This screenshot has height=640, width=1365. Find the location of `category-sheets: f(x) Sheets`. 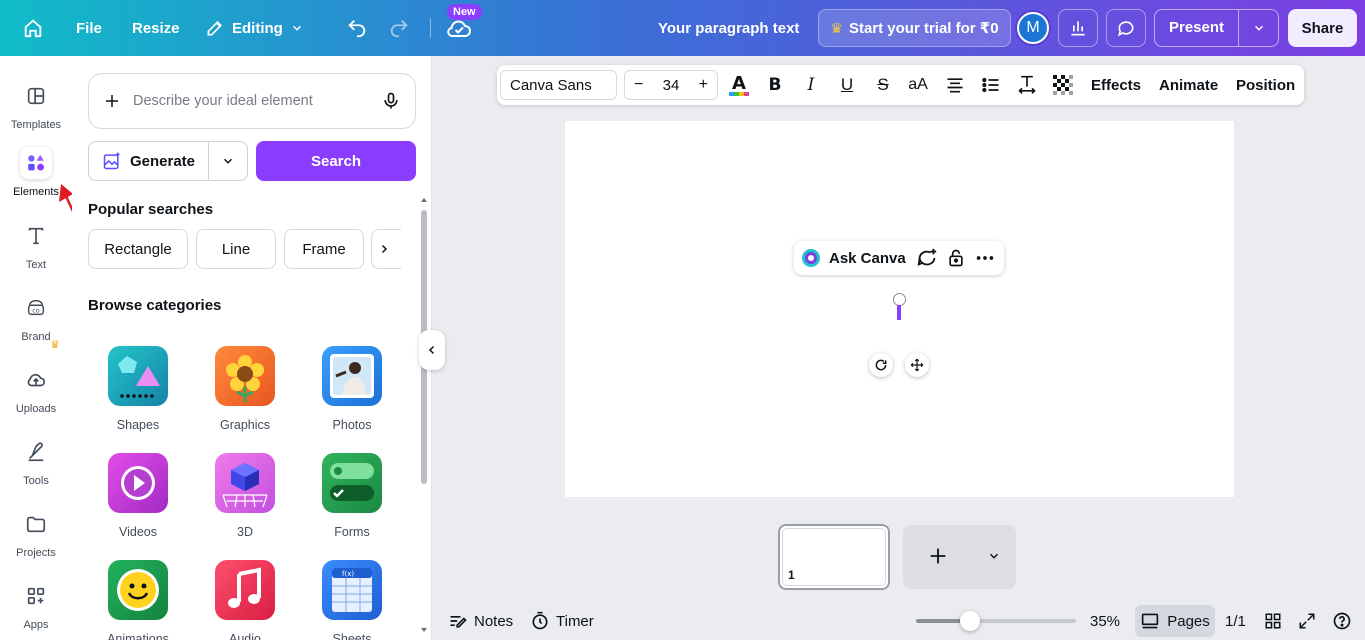

category-sheets: f(x) Sheets is located at coordinates (352, 600).